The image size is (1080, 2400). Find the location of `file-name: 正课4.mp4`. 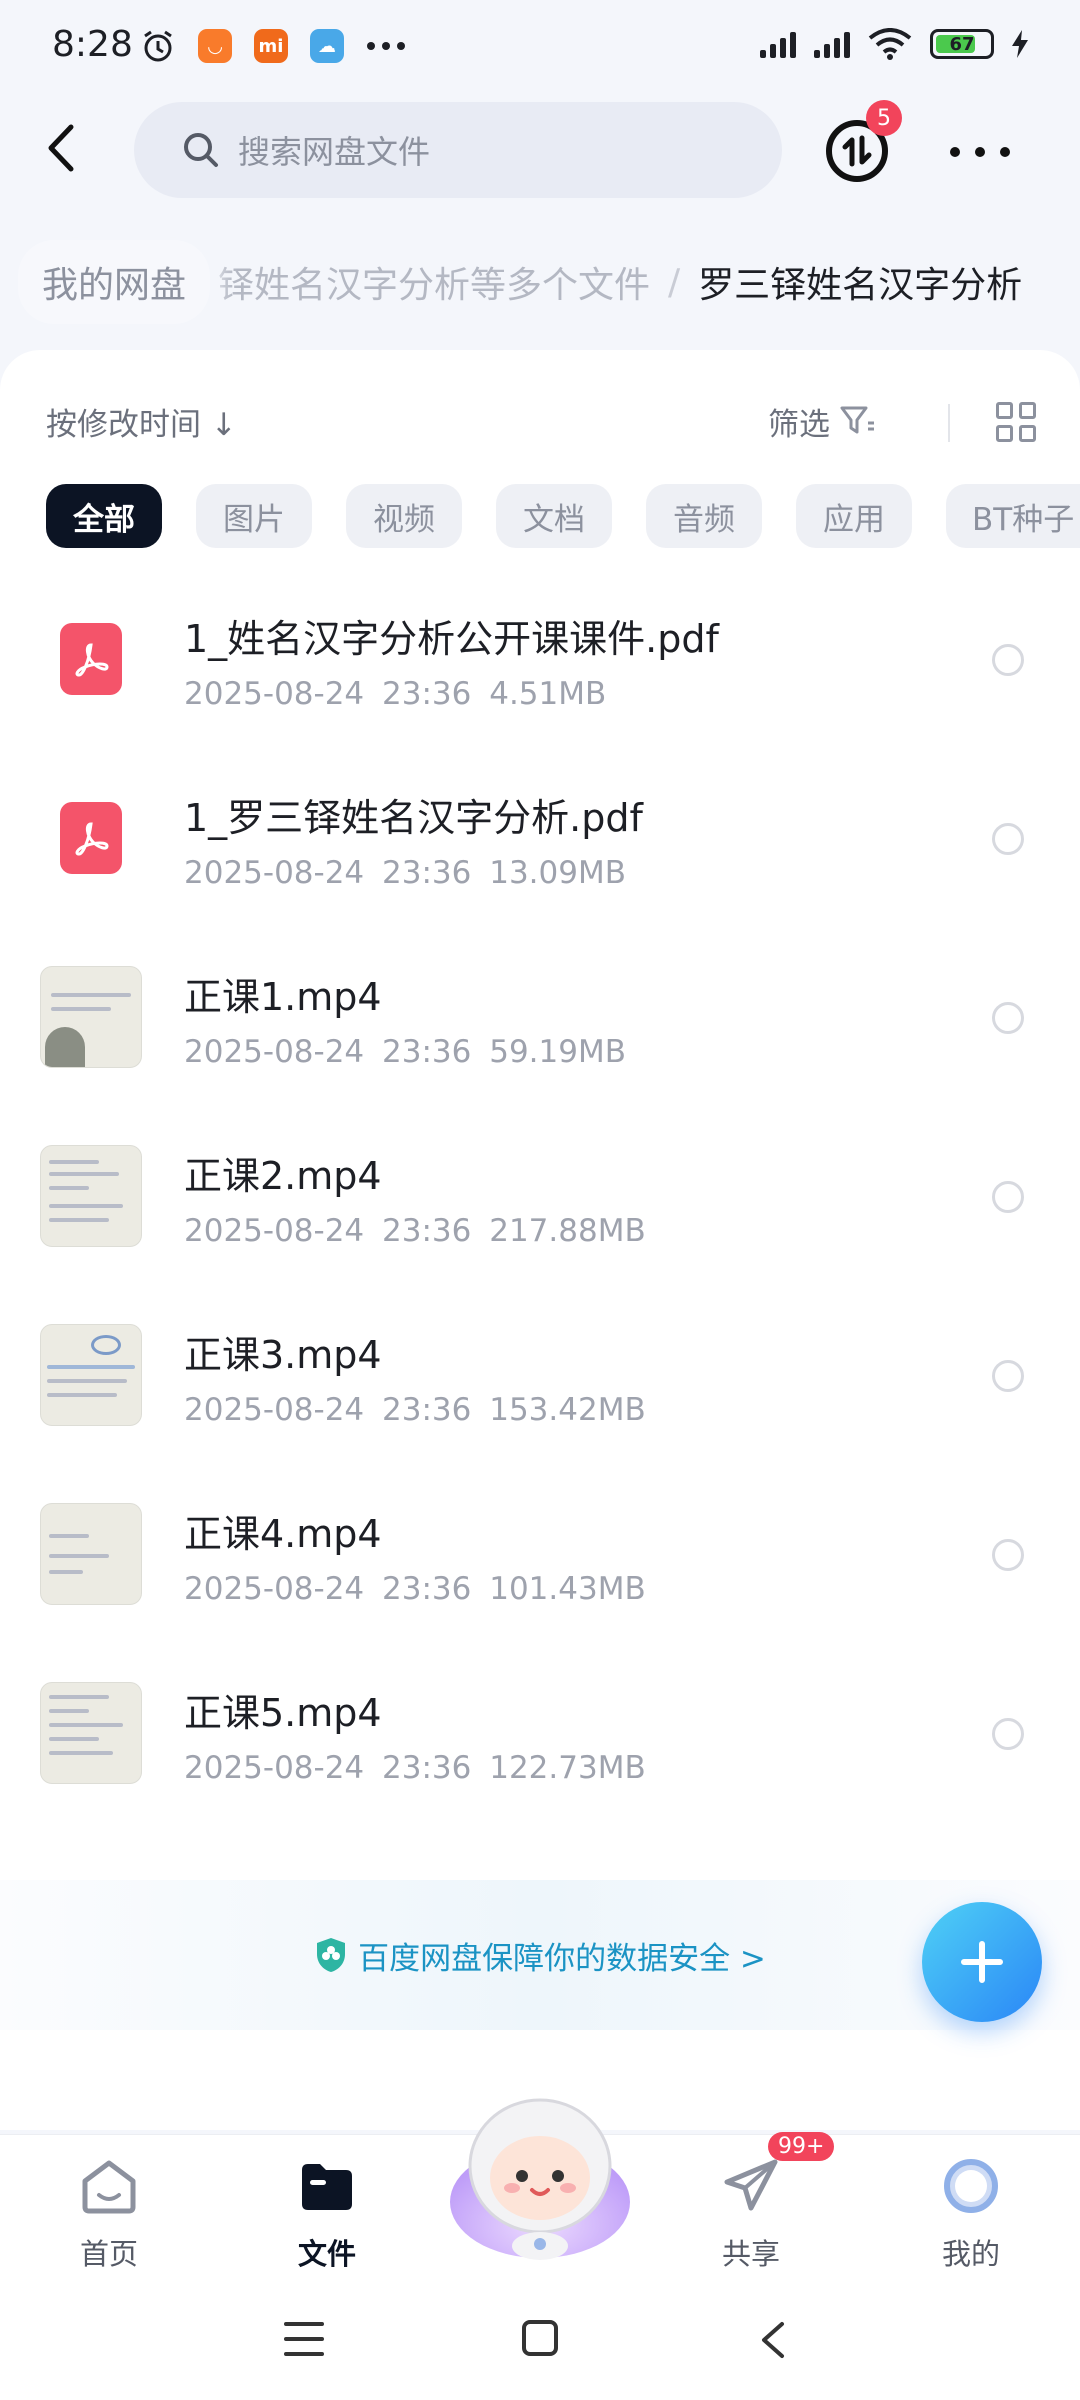

file-name: 正课4.mp4 is located at coordinates (283, 1534).